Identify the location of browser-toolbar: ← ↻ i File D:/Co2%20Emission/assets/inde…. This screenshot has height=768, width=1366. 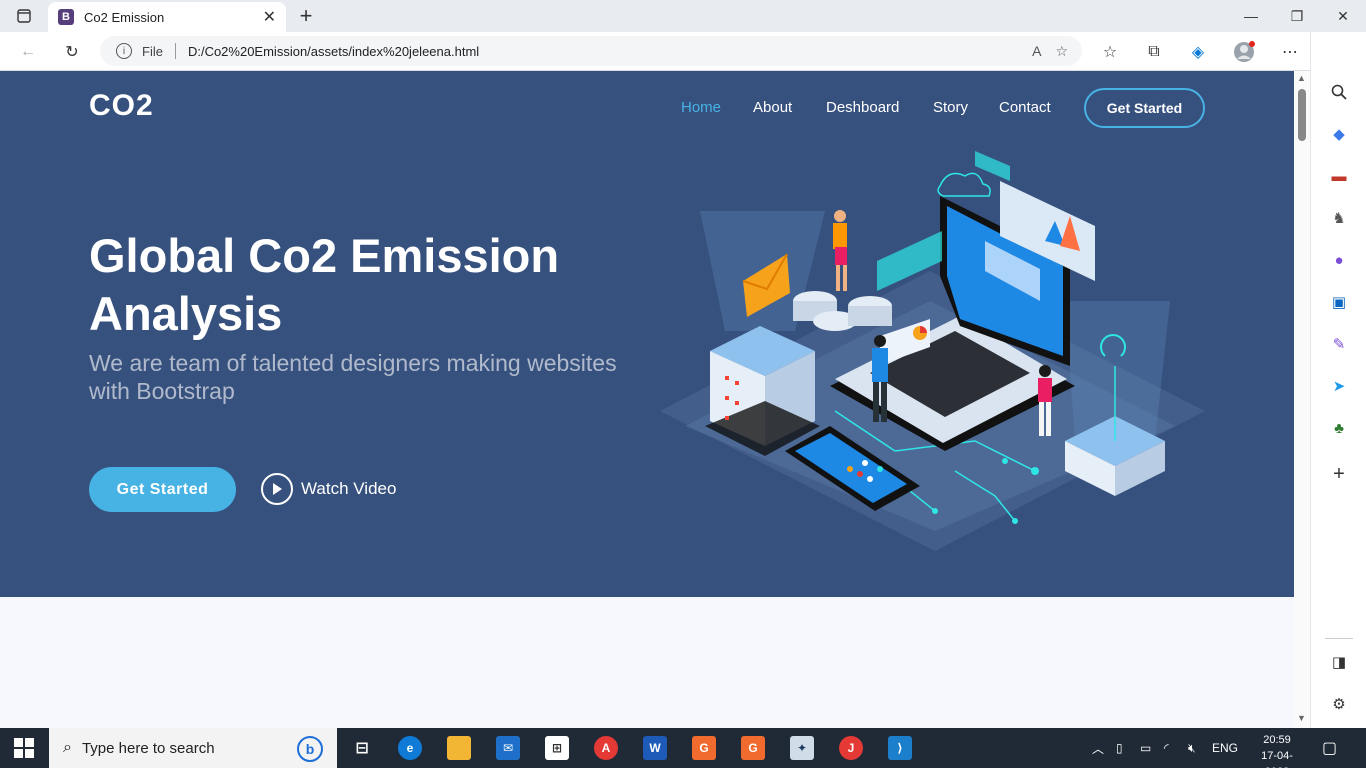
(683, 51).